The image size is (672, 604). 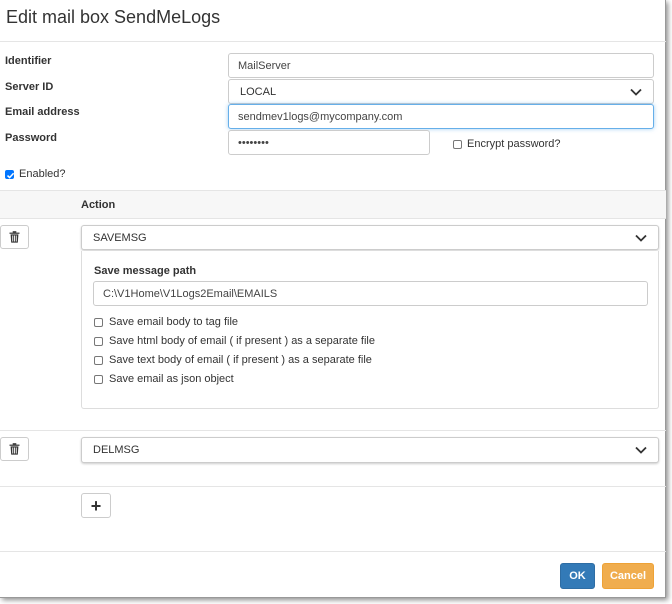 What do you see at coordinates (98, 379) in the screenshot?
I see `option-json-object-checkbox` at bounding box center [98, 379].